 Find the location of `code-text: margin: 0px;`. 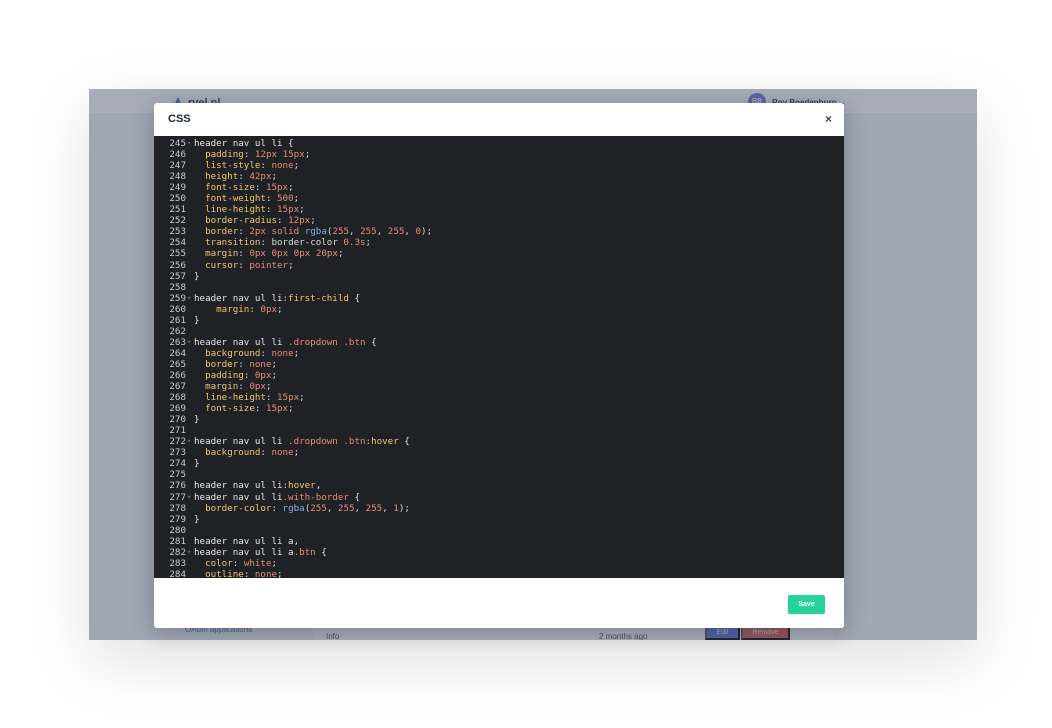

code-text: margin: 0px; is located at coordinates (249, 309).